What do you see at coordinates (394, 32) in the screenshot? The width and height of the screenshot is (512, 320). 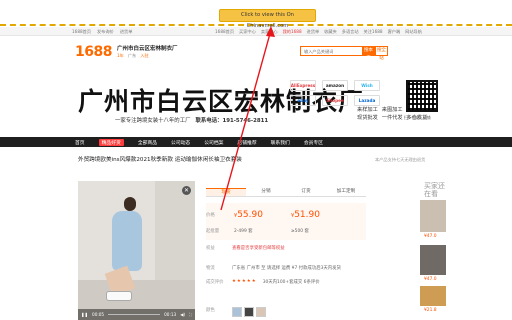 I see `topnav-item: 客户端` at bounding box center [394, 32].